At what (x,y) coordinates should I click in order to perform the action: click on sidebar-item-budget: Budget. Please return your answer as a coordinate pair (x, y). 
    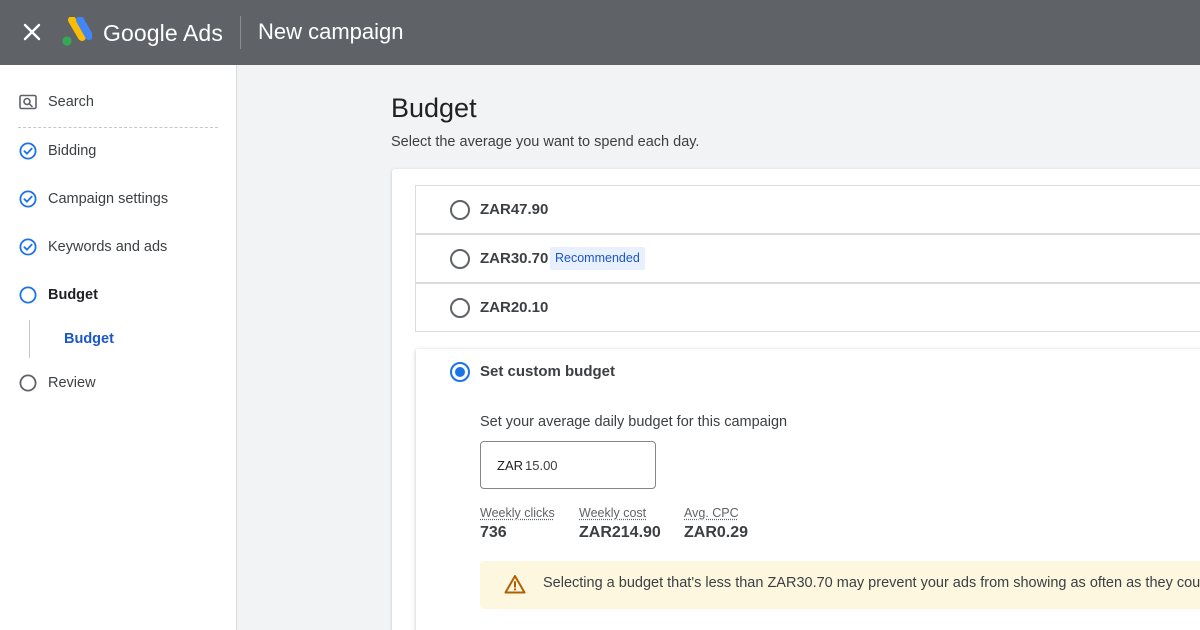
    Looking at the image, I should click on (118, 295).